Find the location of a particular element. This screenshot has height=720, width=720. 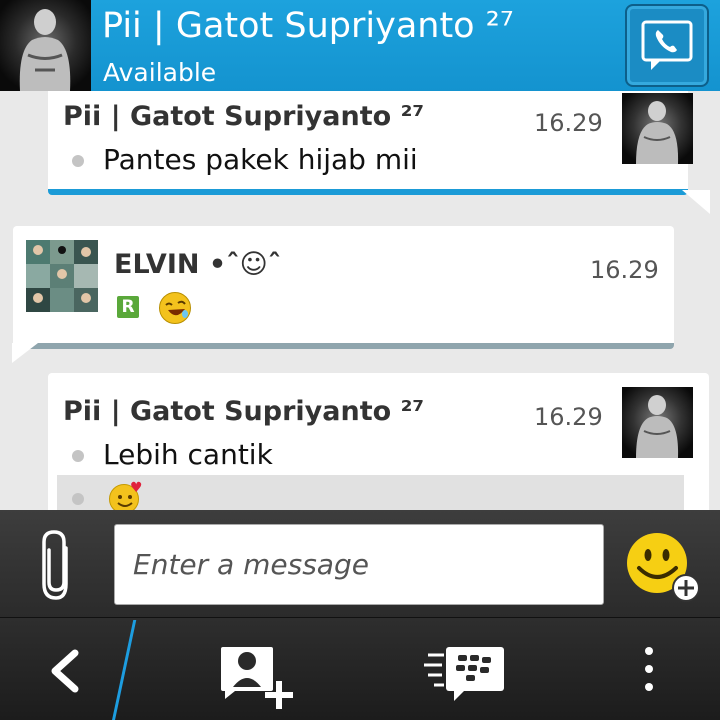

message-sender: ELVIN •ˆ☺ˆ is located at coordinates (198, 264).